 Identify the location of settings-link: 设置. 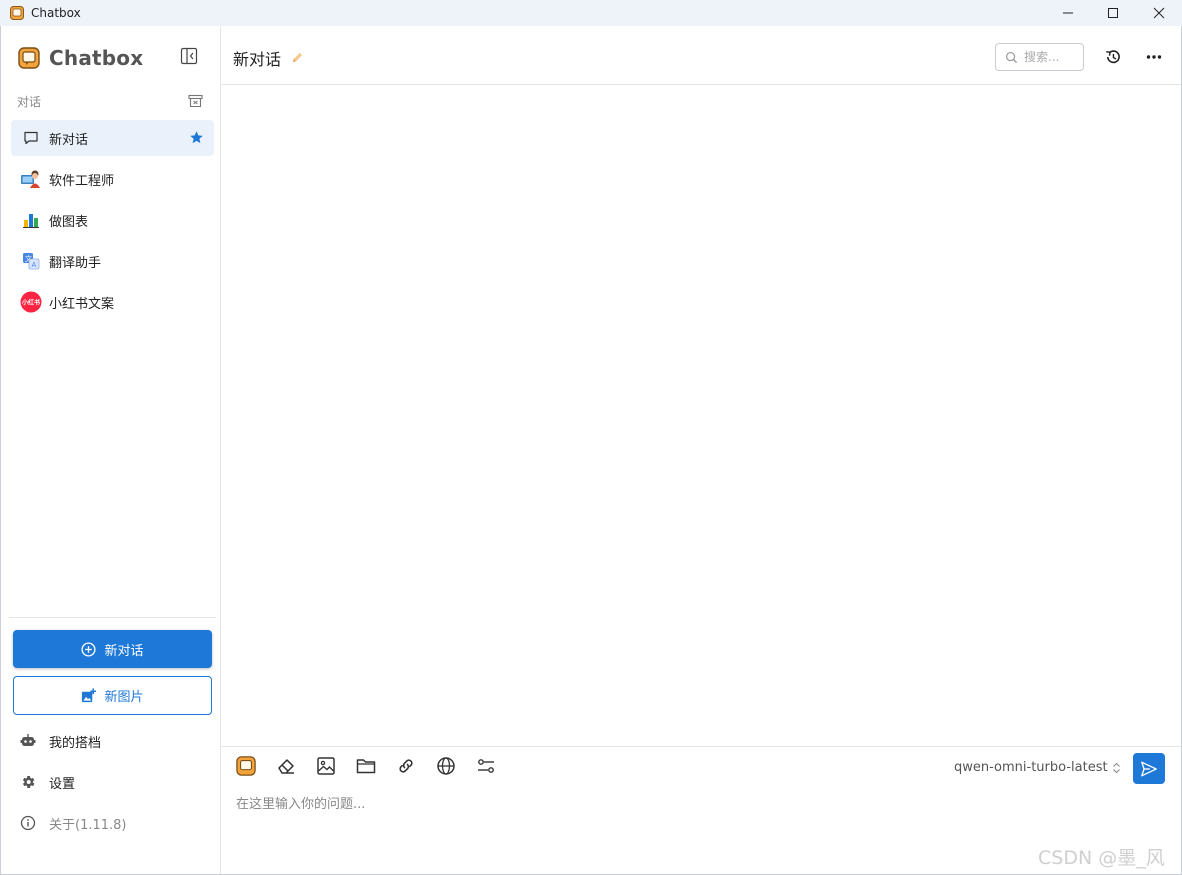
(115, 782).